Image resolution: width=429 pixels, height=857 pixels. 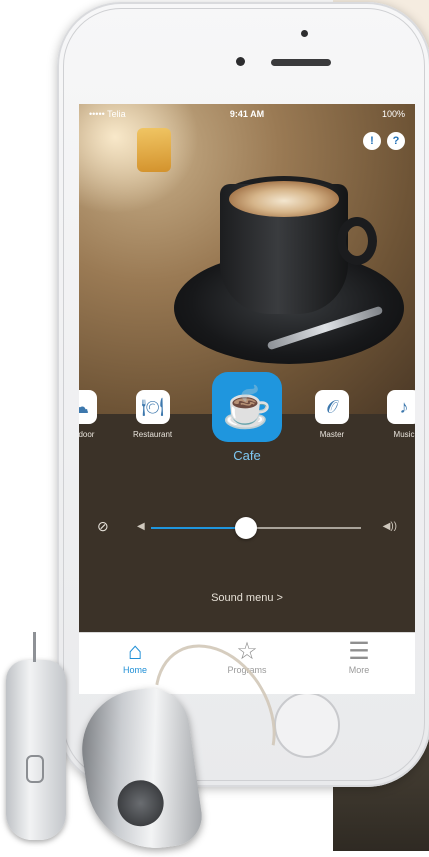 What do you see at coordinates (34, 647) in the screenshot?
I see `hearing-aid-wire` at bounding box center [34, 647].